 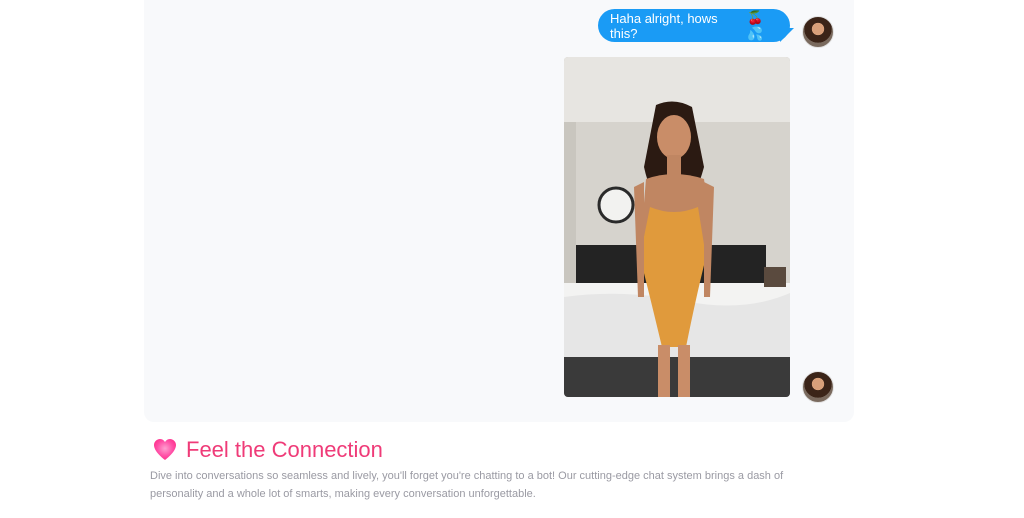 I want to click on pink-heart-icon, so click(x=165, y=449).